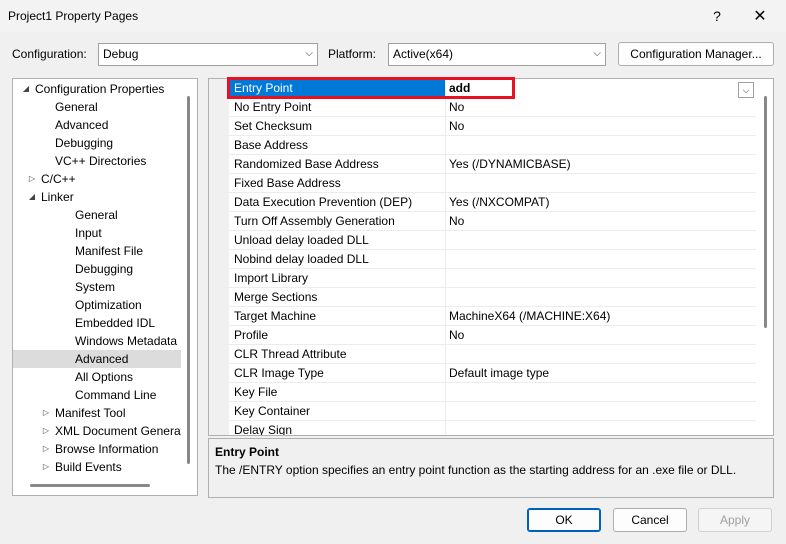 The height and width of the screenshot is (544, 786). I want to click on tree-item-label: Linker, so click(57, 197).